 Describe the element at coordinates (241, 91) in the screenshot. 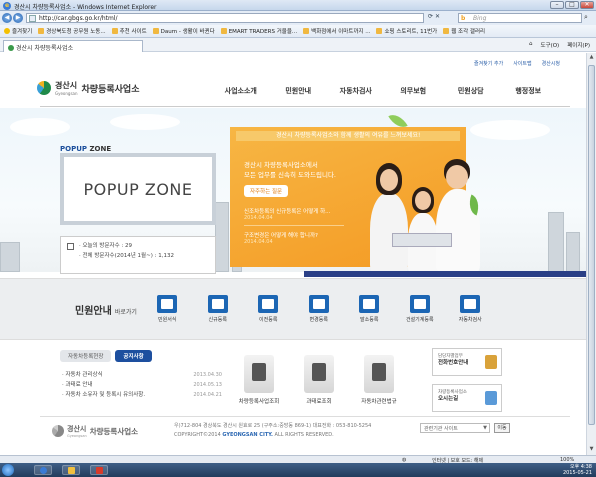

I see `nav-item-about: 사업소소개` at that location.